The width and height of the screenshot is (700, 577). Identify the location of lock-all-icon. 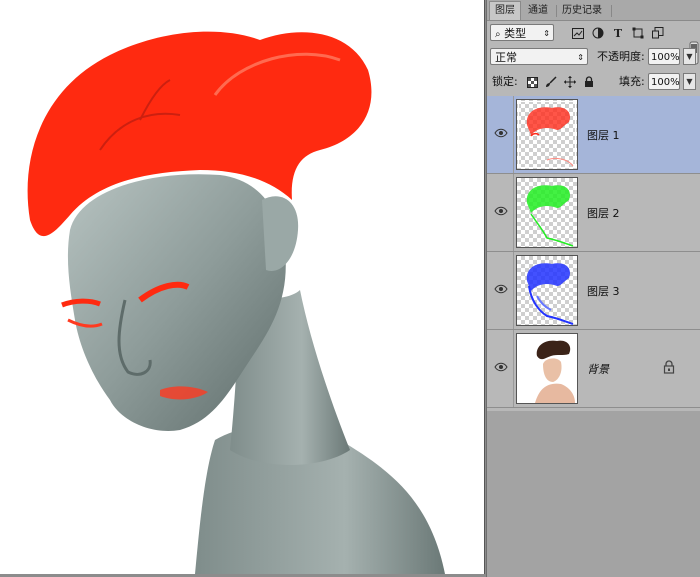
(589, 82).